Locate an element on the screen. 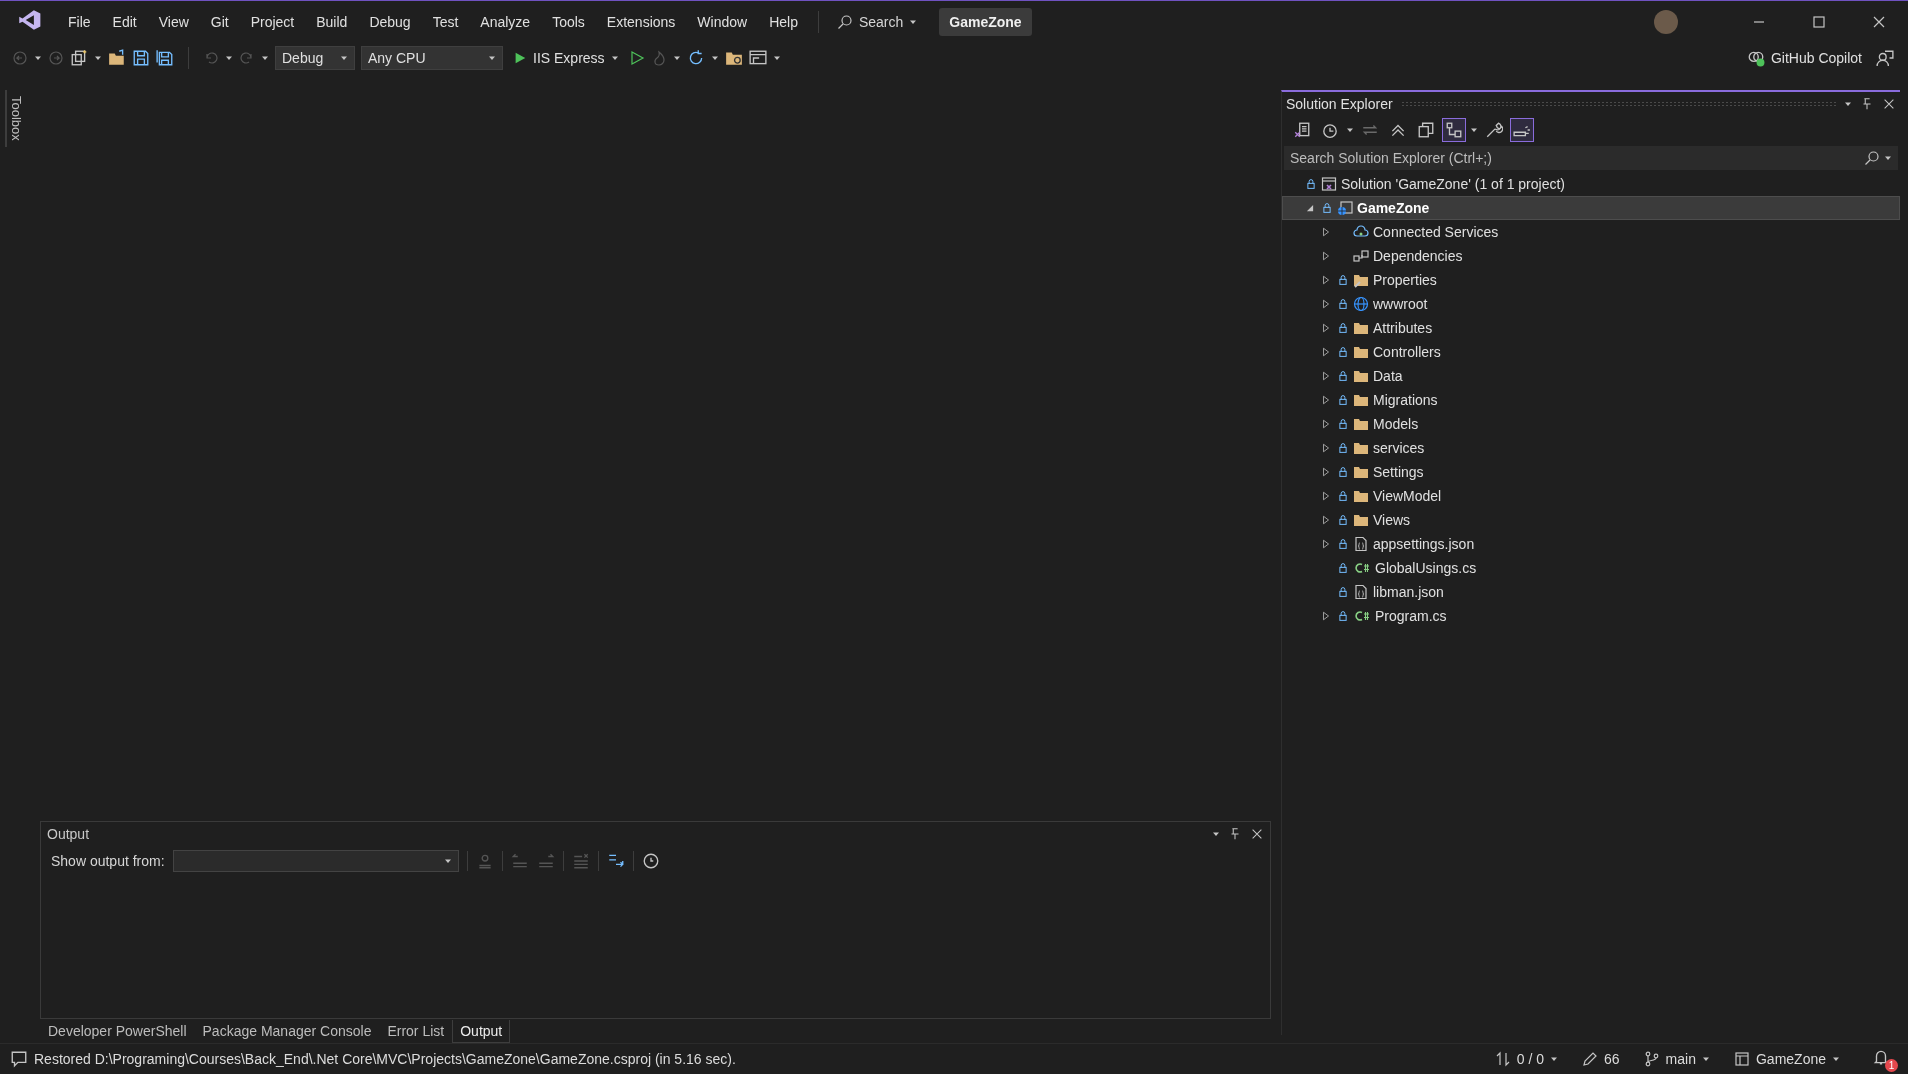 This screenshot has height=1074, width=1908. tree-item: libman.json is located at coordinates (1591, 592).